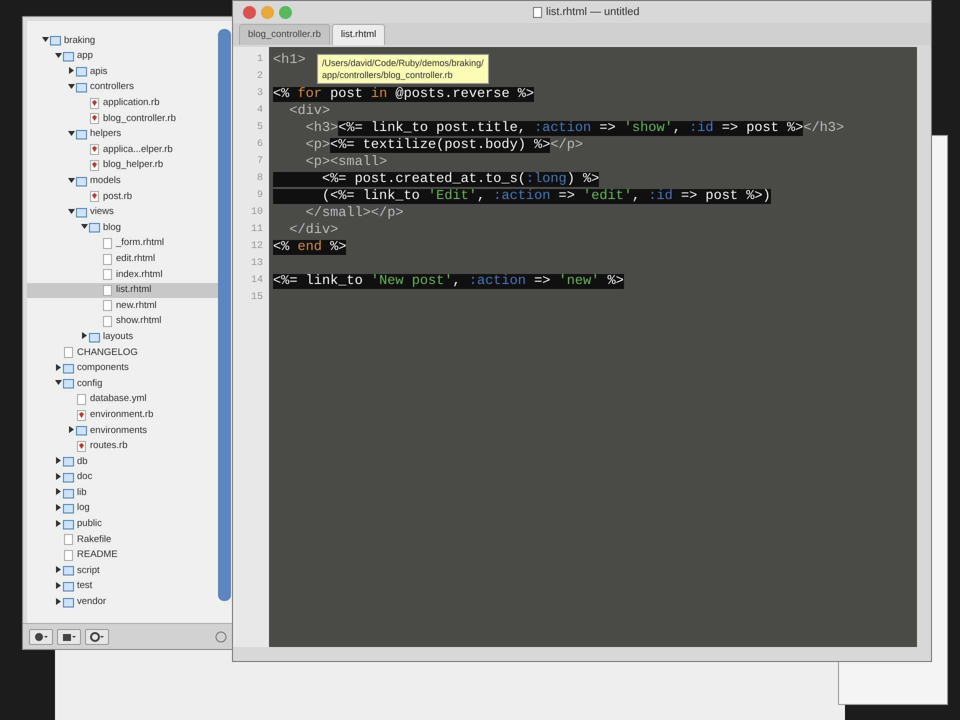 This screenshot has height=720, width=960. I want to click on line-number: 9, so click(260, 196).